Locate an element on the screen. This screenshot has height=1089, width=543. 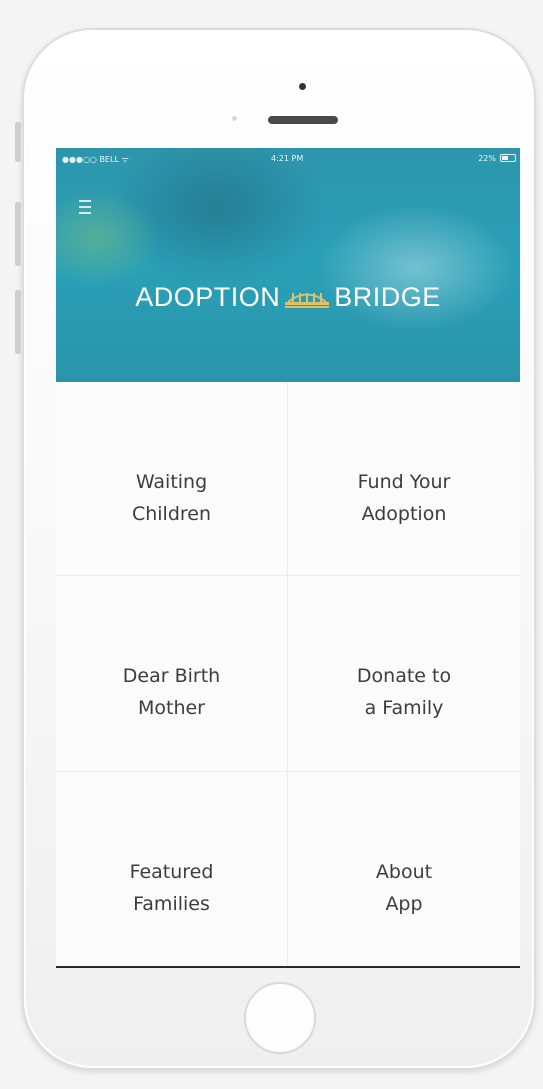
tile-label: Fund Your Adoption is located at coordinates (404, 498).